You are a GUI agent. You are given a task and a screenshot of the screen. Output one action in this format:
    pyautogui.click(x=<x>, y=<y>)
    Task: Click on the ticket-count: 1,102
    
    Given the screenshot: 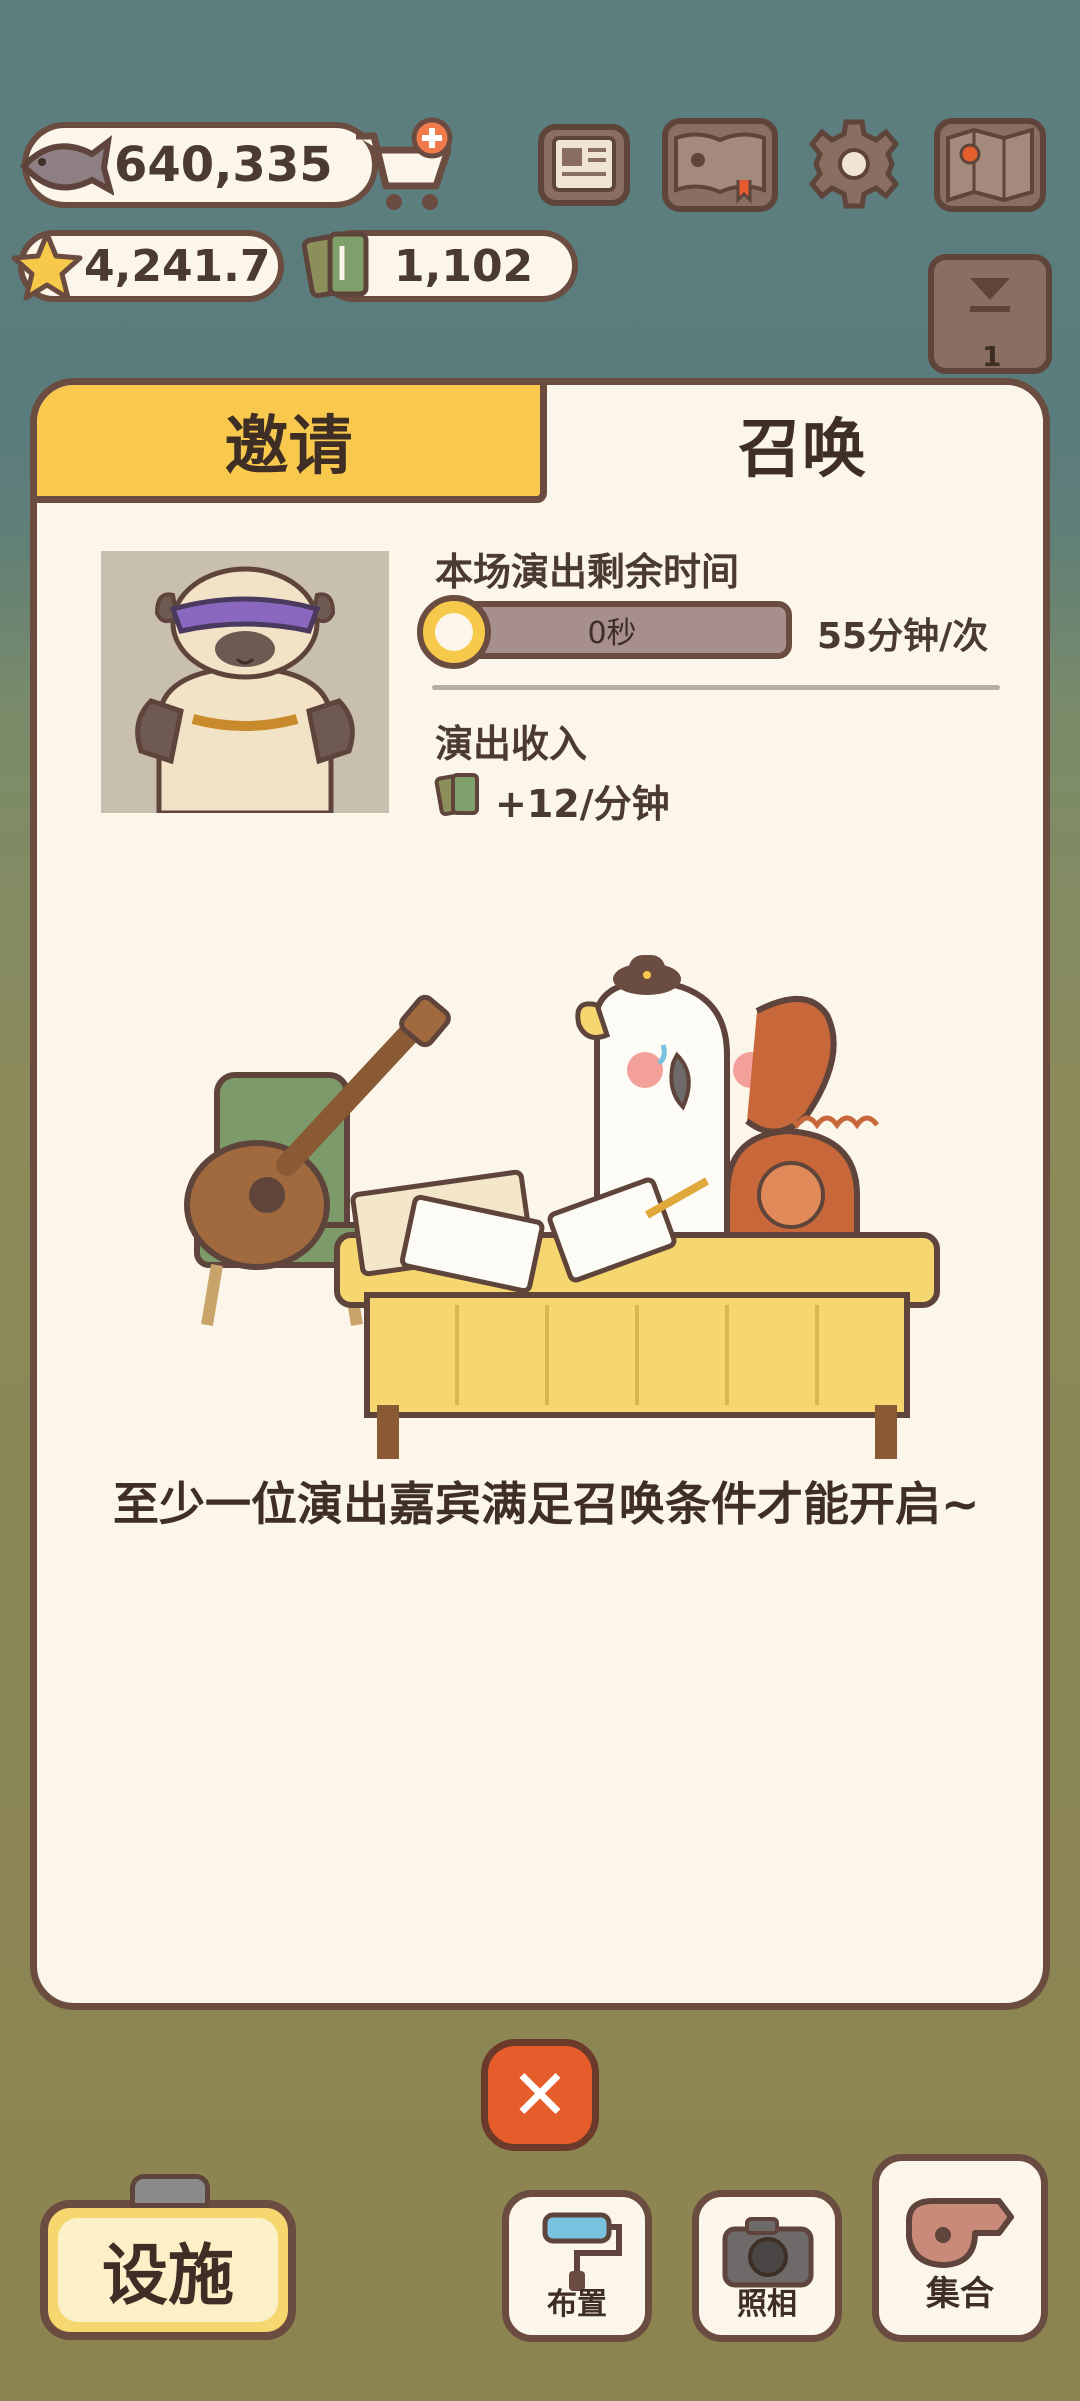 What is the action you would take?
    pyautogui.click(x=464, y=266)
    